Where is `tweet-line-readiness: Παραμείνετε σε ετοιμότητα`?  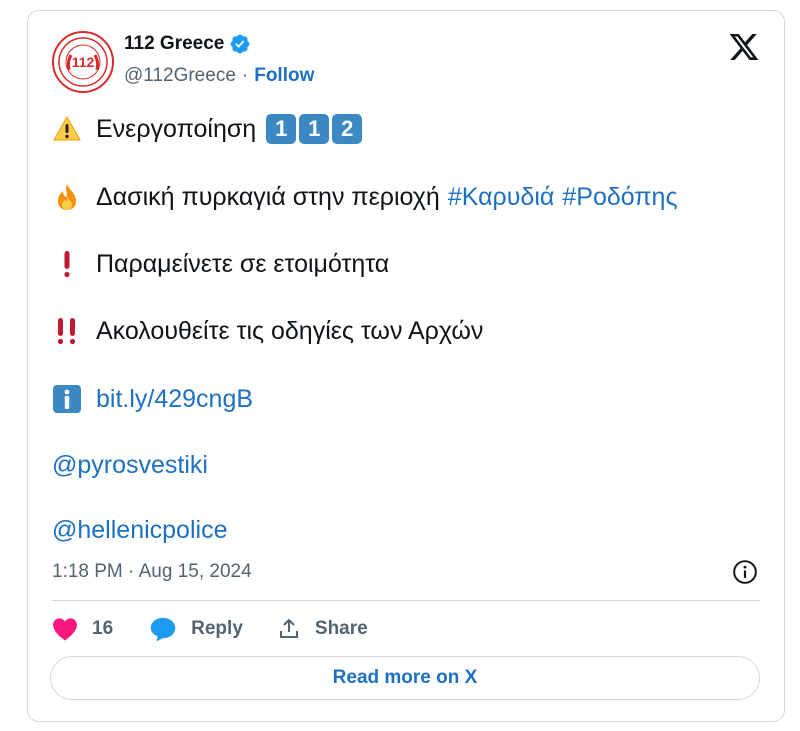 tweet-line-readiness: Παραμείνετε σε ετοιμότητα is located at coordinates (220, 264).